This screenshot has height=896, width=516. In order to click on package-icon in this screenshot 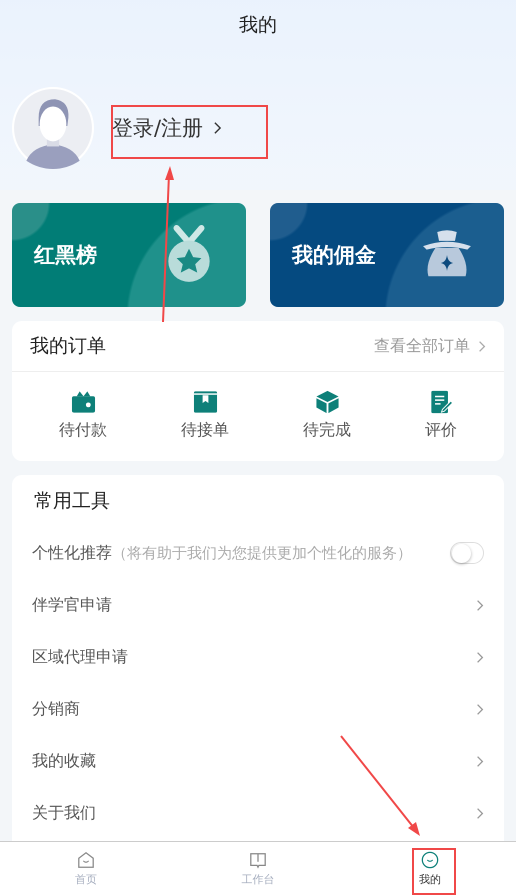, I will do `click(205, 402)`.